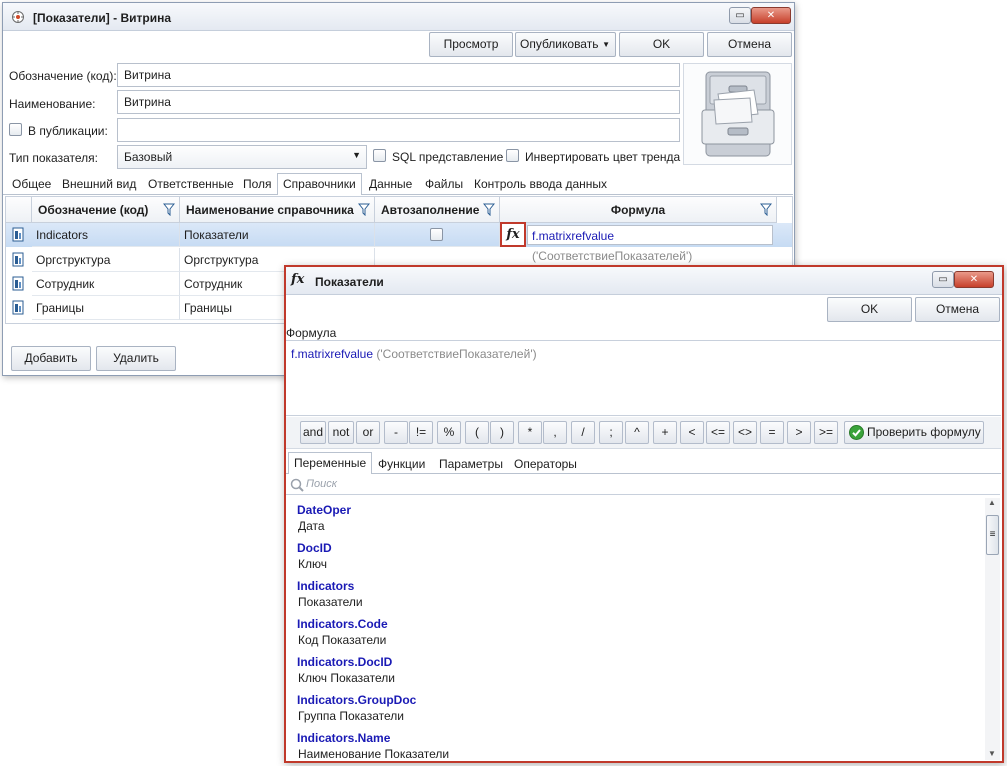 The width and height of the screenshot is (1007, 766). I want to click on autofill-checkbox, so click(436, 234).